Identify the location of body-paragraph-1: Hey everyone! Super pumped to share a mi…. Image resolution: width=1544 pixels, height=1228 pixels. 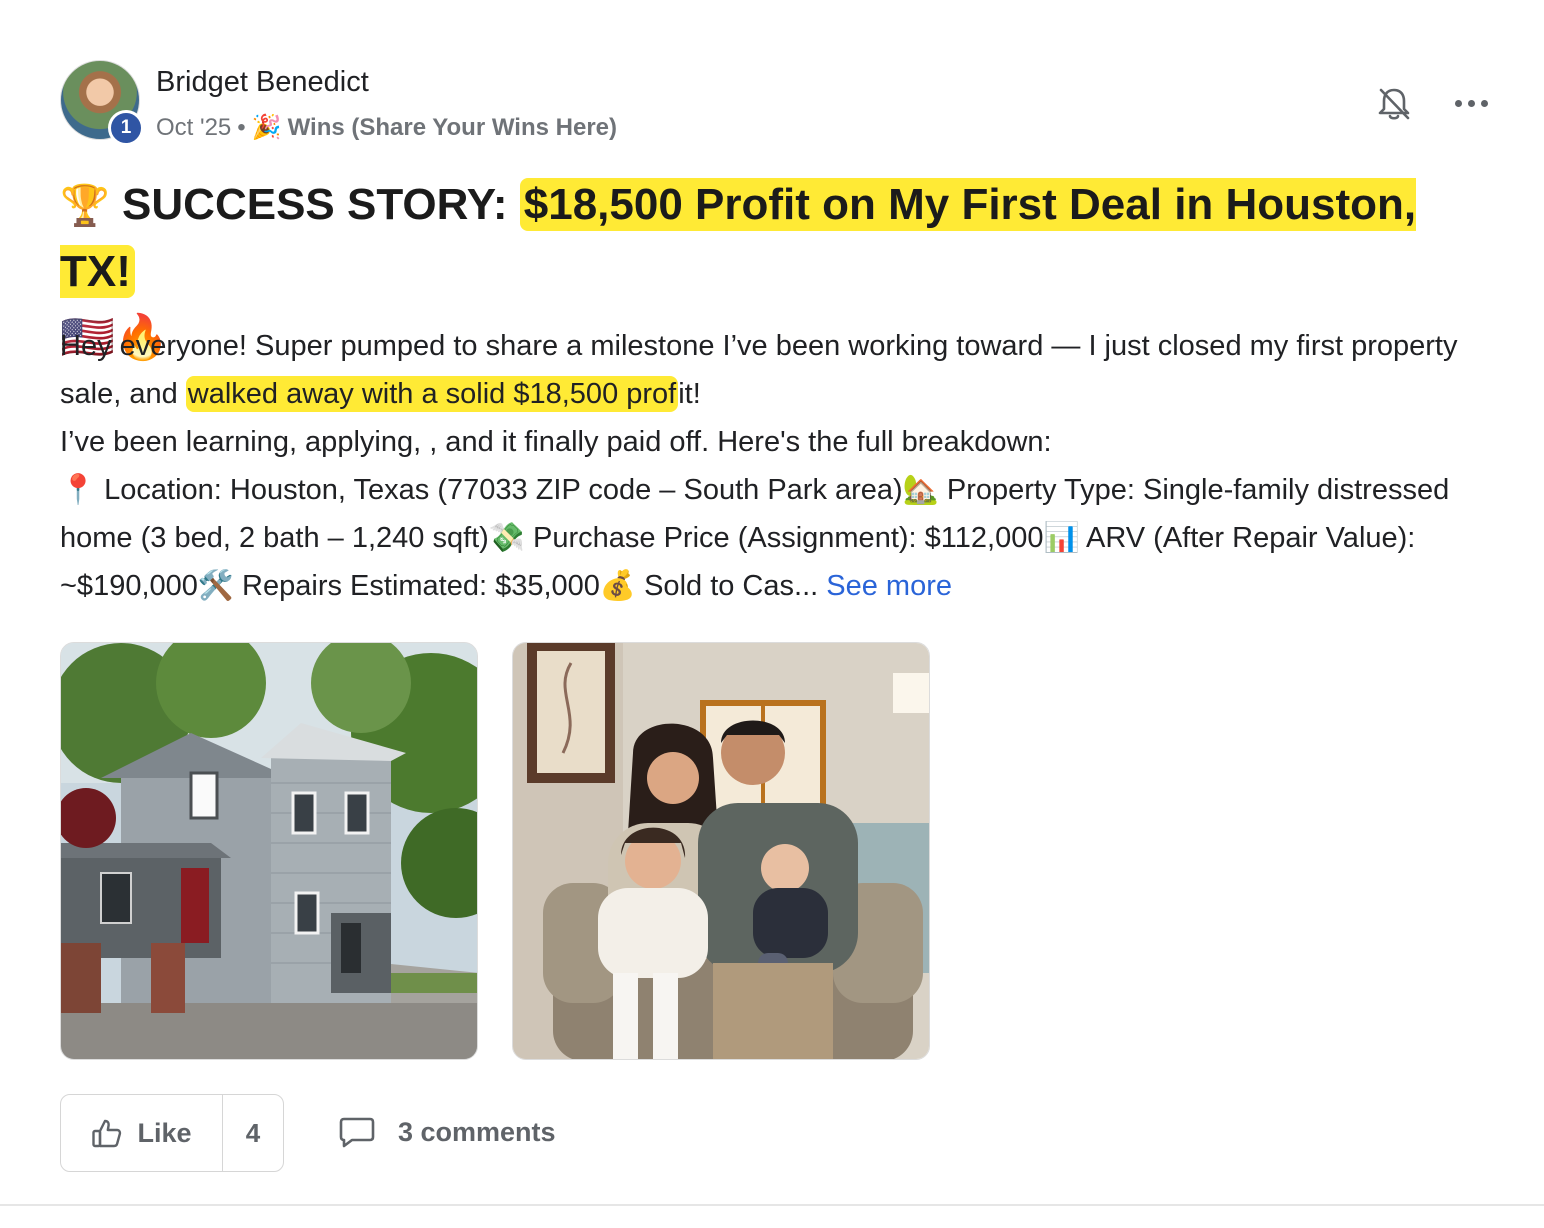
(780, 370).